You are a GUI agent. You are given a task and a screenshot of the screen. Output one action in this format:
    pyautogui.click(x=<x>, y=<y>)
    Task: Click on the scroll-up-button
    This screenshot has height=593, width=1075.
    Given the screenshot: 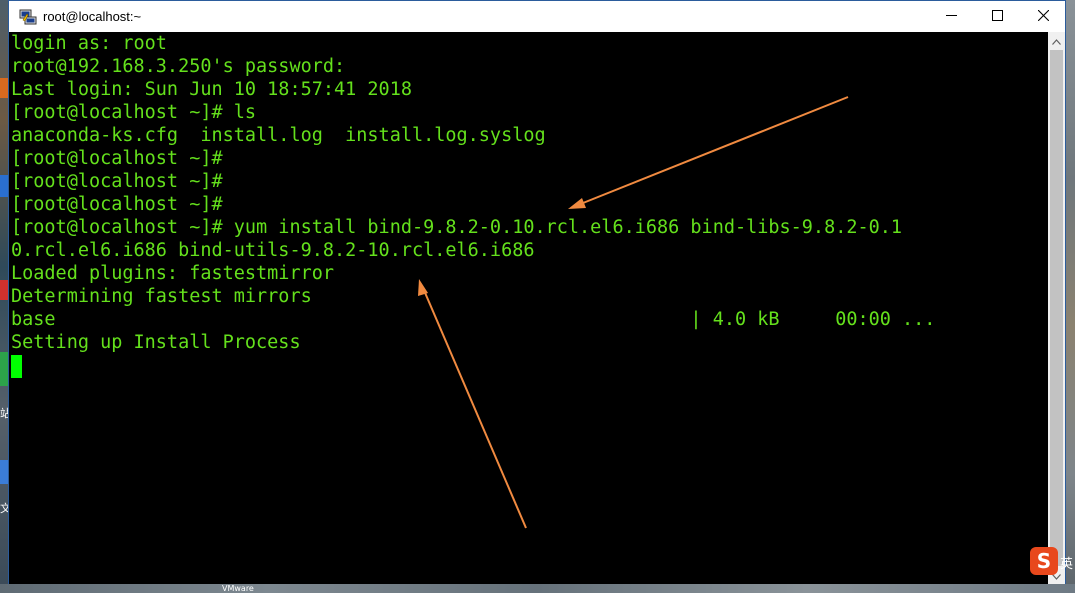 What is the action you would take?
    pyautogui.click(x=1056, y=40)
    